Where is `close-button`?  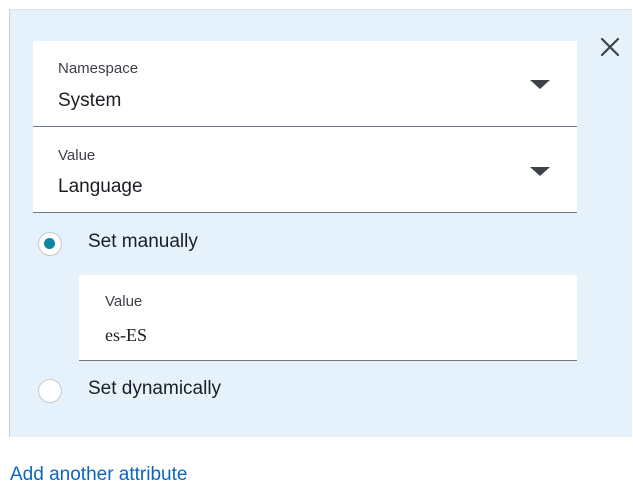
close-button is located at coordinates (610, 47).